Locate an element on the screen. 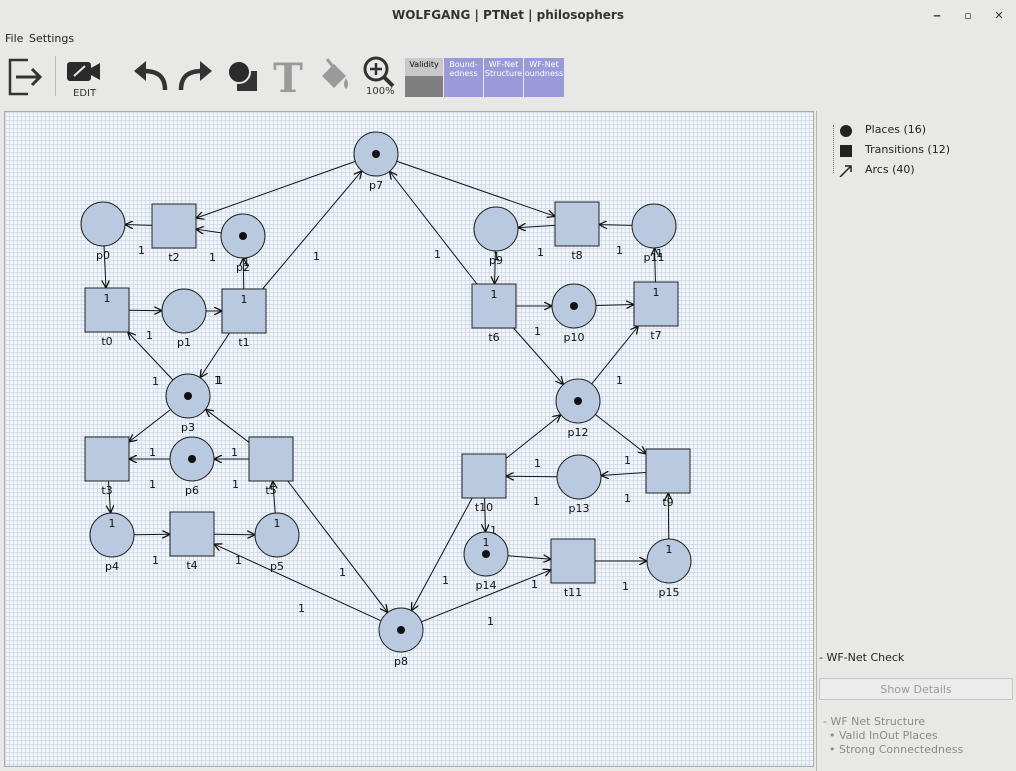 The image size is (1016, 771). text-tool-button: T is located at coordinates (288, 77).